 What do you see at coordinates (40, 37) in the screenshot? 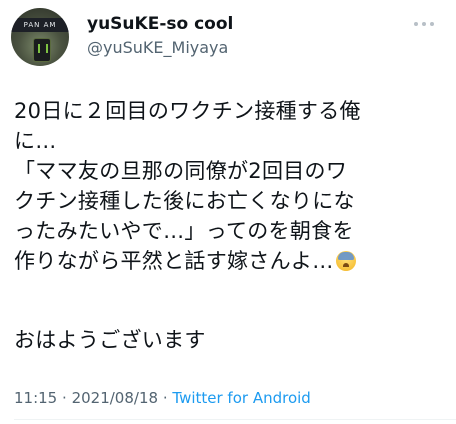
I see `avatar: PAN AM` at bounding box center [40, 37].